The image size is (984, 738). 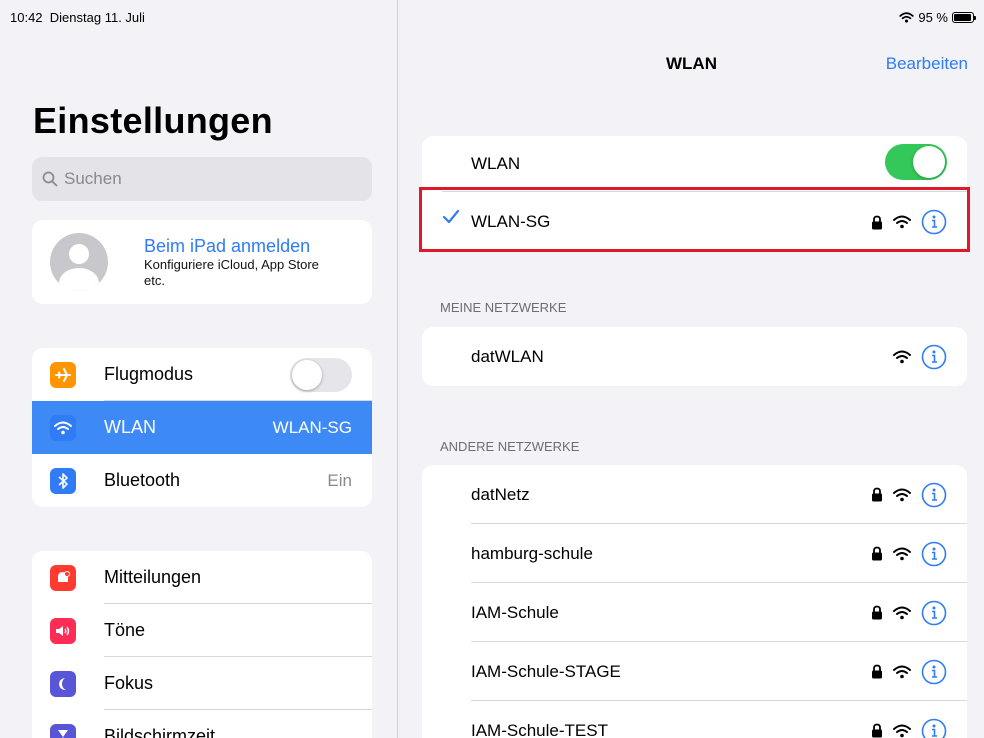 I want to click on sidebar-item-mitteilungen: Mitteilungen, so click(x=202, y=577).